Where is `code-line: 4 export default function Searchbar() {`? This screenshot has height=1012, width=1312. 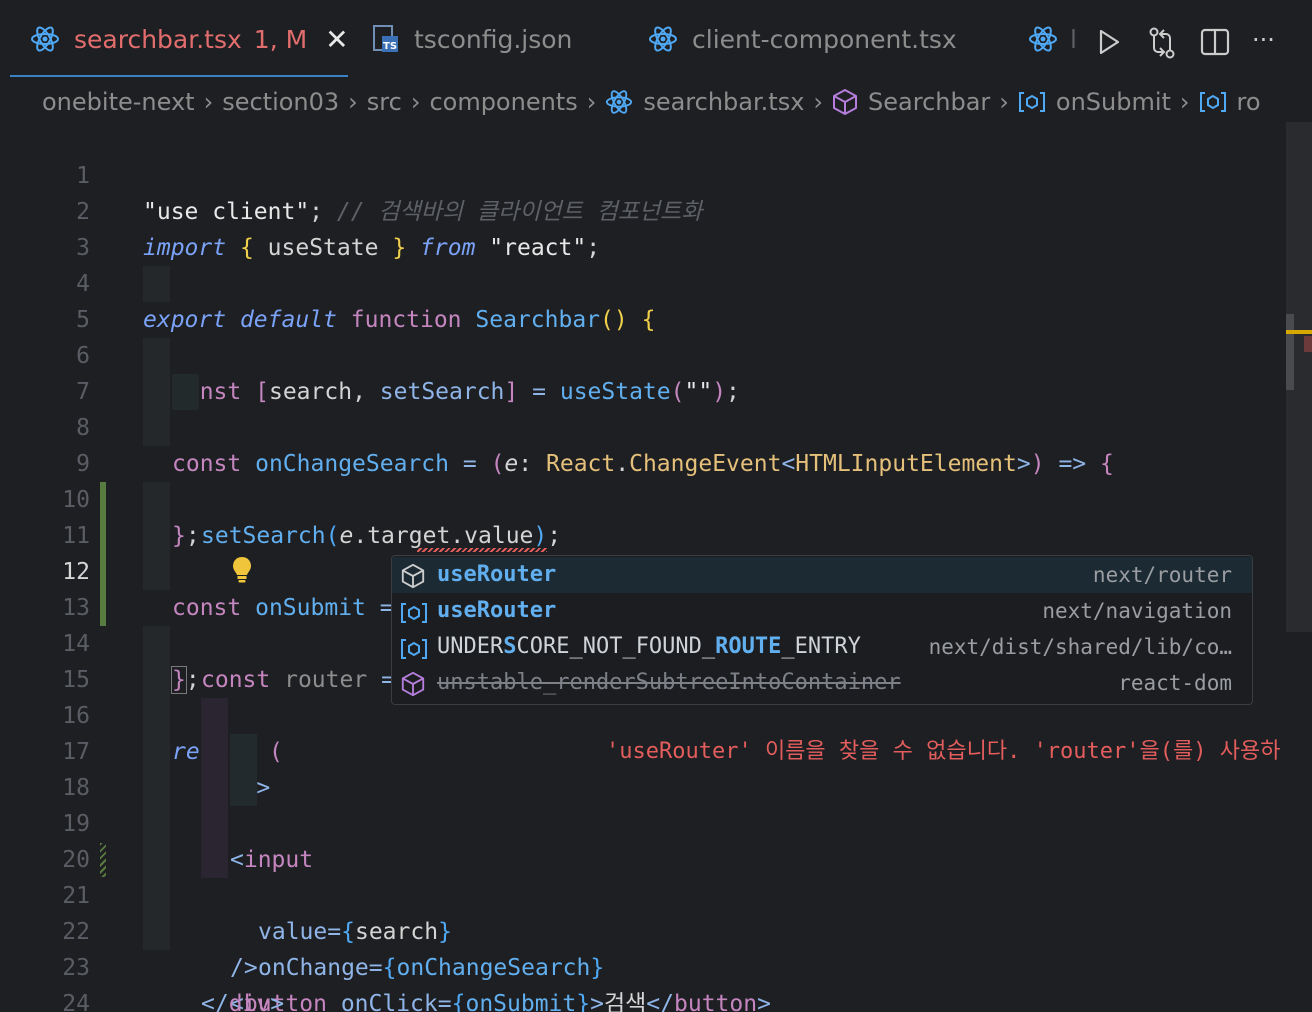 code-line: 4 export default function Searchbar() { is located at coordinates (642, 281).